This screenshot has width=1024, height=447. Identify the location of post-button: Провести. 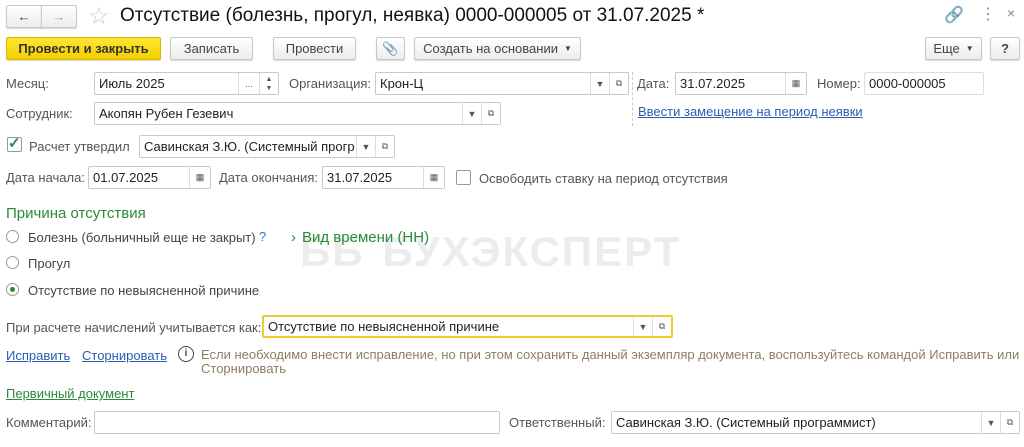
(314, 48).